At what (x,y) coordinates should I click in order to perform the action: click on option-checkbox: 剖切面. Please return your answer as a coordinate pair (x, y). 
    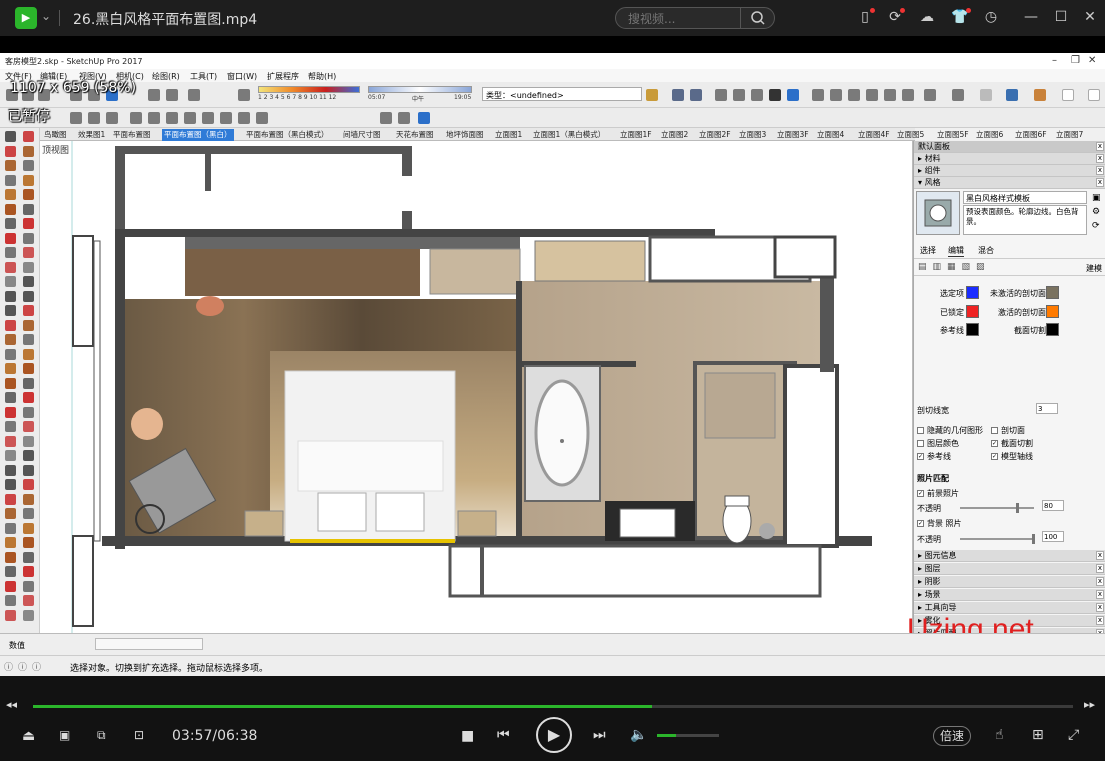
    Looking at the image, I should click on (1008, 430).